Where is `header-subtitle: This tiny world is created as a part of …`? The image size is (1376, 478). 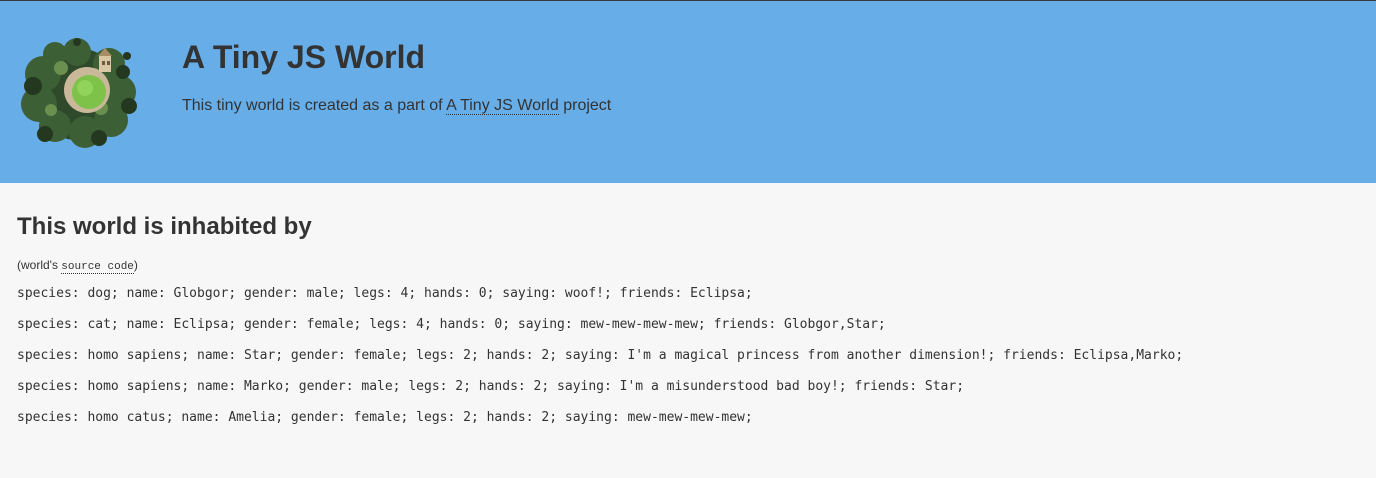
header-subtitle: This tiny world is created as a part of … is located at coordinates (396, 106).